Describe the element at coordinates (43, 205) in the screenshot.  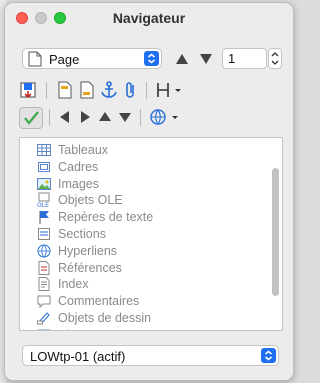
I see `svg-text: OLE` at that location.